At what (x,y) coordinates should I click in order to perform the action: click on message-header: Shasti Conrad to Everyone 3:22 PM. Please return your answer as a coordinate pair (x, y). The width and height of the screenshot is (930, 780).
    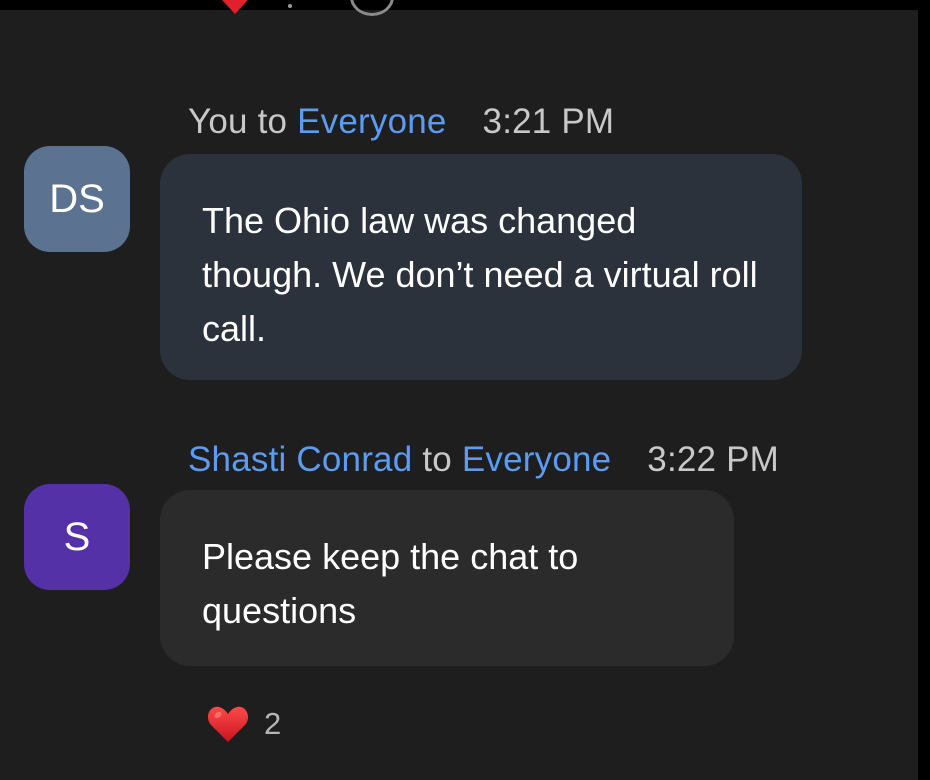
    Looking at the image, I should click on (483, 460).